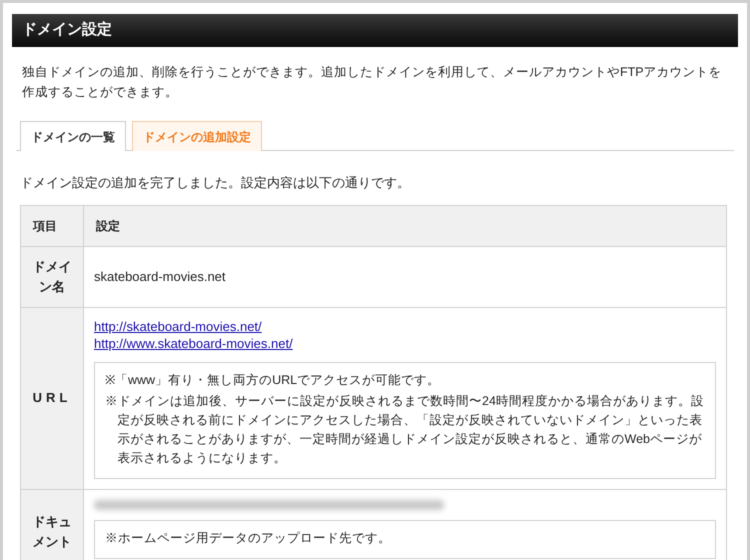 The image size is (750, 560). I want to click on column-header: 設定, so click(405, 225).